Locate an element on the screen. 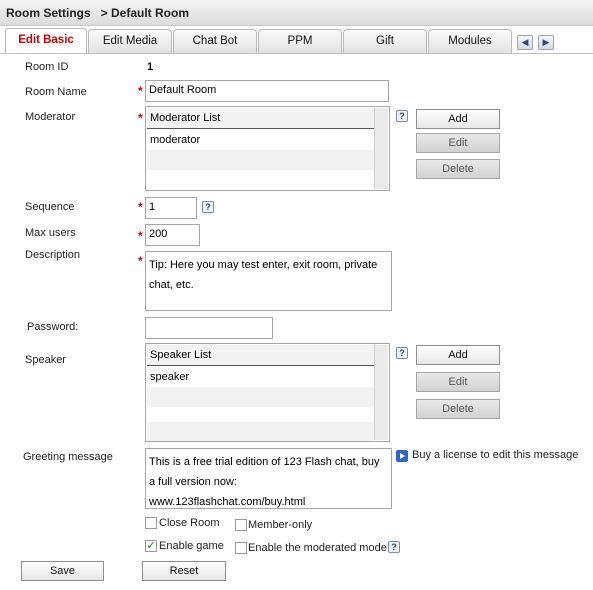 This screenshot has height=590, width=593. max-users-input: 200 is located at coordinates (172, 235).